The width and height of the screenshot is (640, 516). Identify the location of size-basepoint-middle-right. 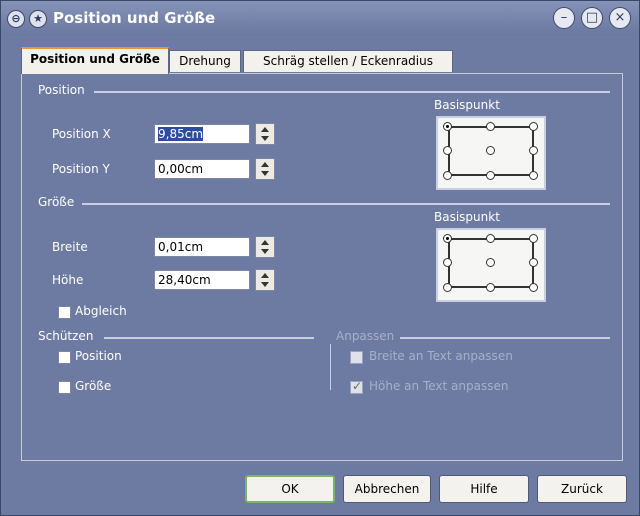
(533, 262).